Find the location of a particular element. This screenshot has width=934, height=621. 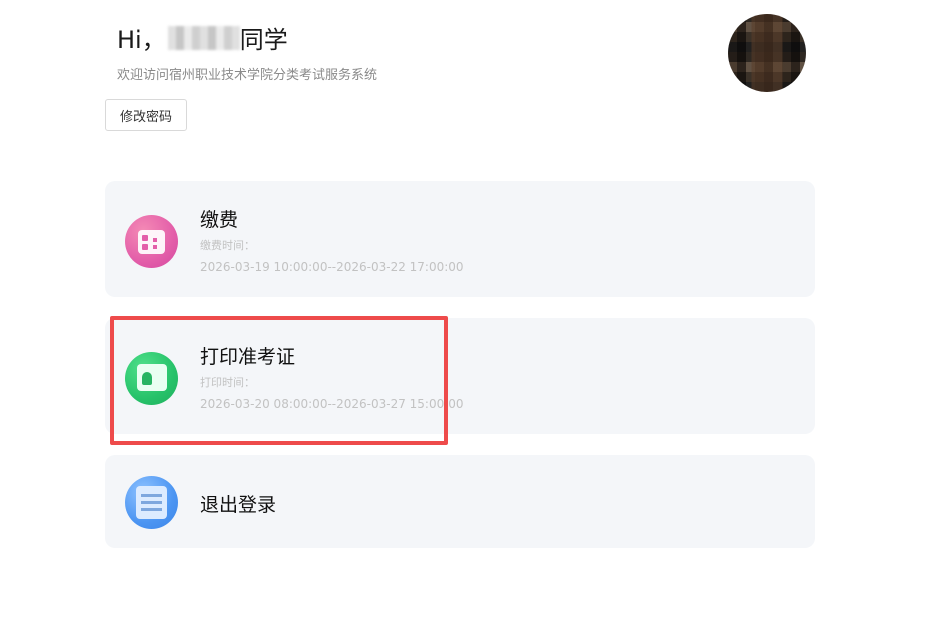

id-card-icon is located at coordinates (151, 378).